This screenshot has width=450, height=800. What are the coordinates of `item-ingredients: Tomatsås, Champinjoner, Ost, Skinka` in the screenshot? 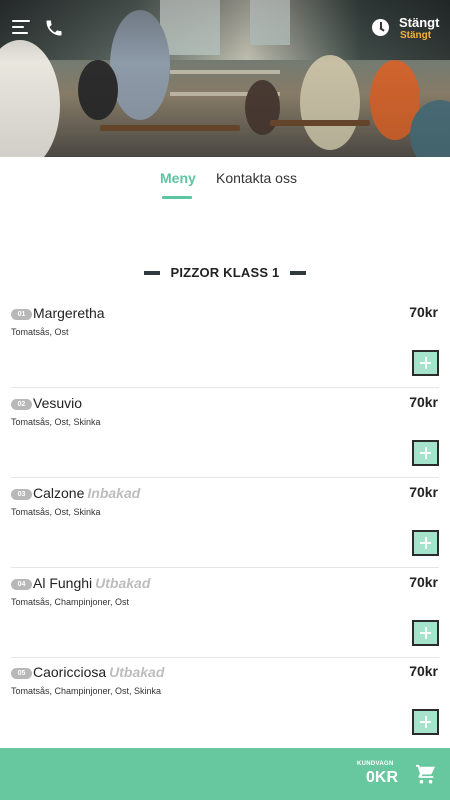 It's located at (86, 691).